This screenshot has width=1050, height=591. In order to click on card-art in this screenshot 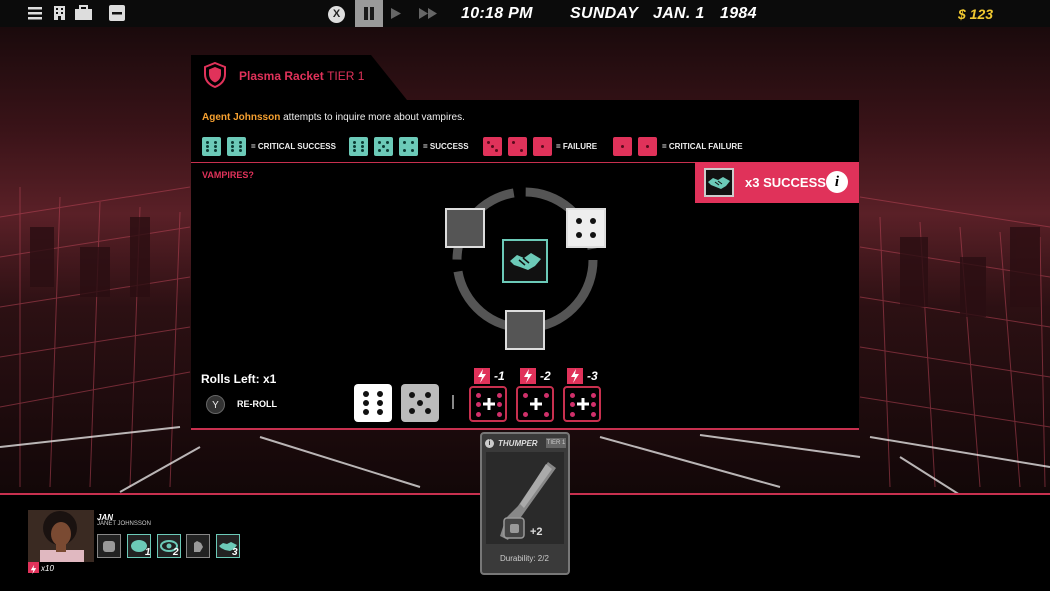, I will do `click(525, 498)`.